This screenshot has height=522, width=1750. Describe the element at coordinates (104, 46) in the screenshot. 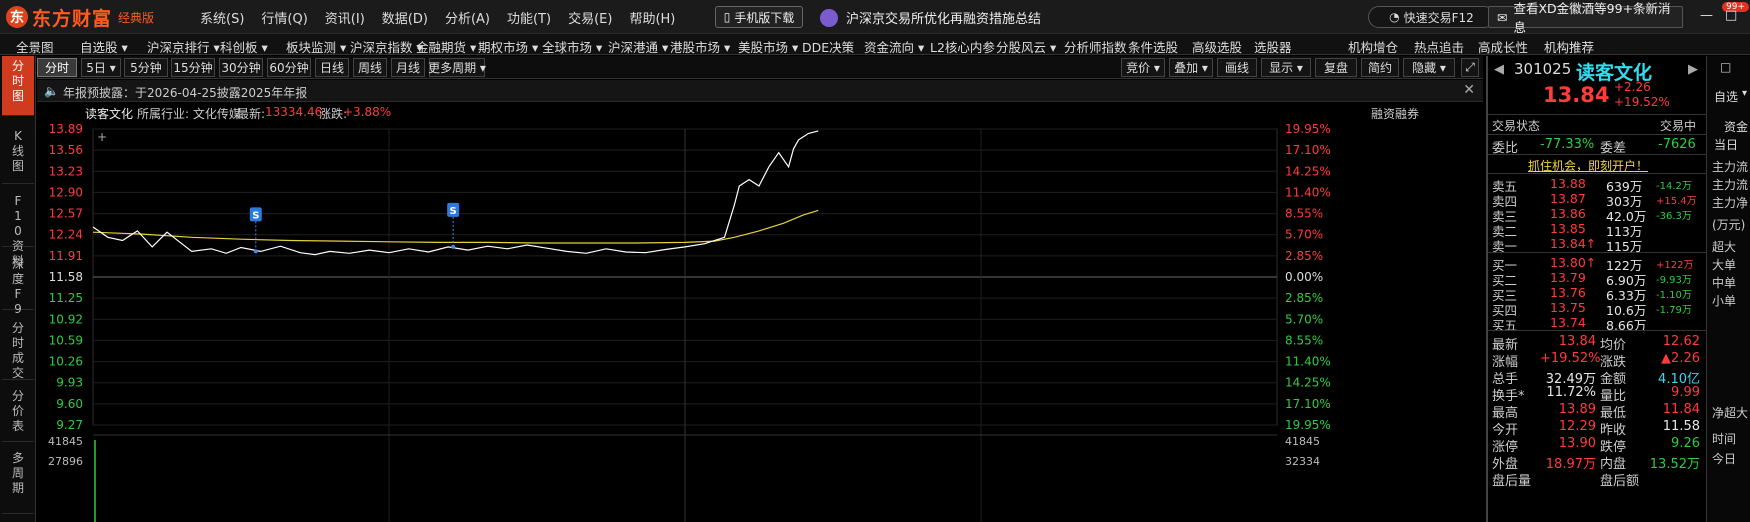

I see `nav-item-1: 自选股 ▾` at that location.